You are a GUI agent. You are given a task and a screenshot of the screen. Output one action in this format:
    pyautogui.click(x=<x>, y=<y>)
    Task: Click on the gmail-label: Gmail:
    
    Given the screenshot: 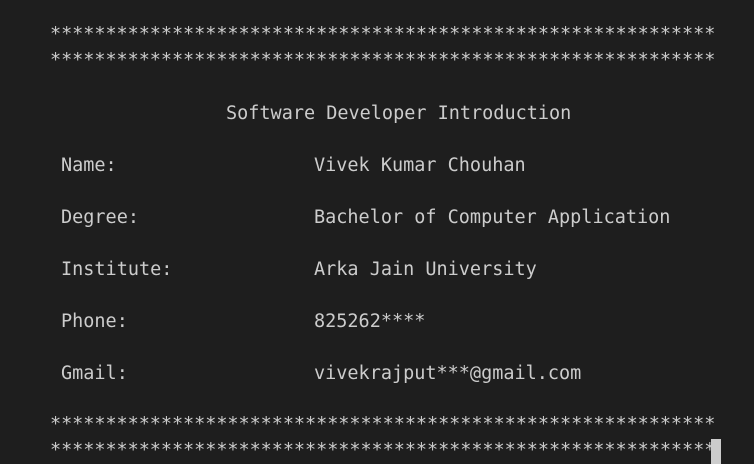 What is the action you would take?
    pyautogui.click(x=94, y=373)
    